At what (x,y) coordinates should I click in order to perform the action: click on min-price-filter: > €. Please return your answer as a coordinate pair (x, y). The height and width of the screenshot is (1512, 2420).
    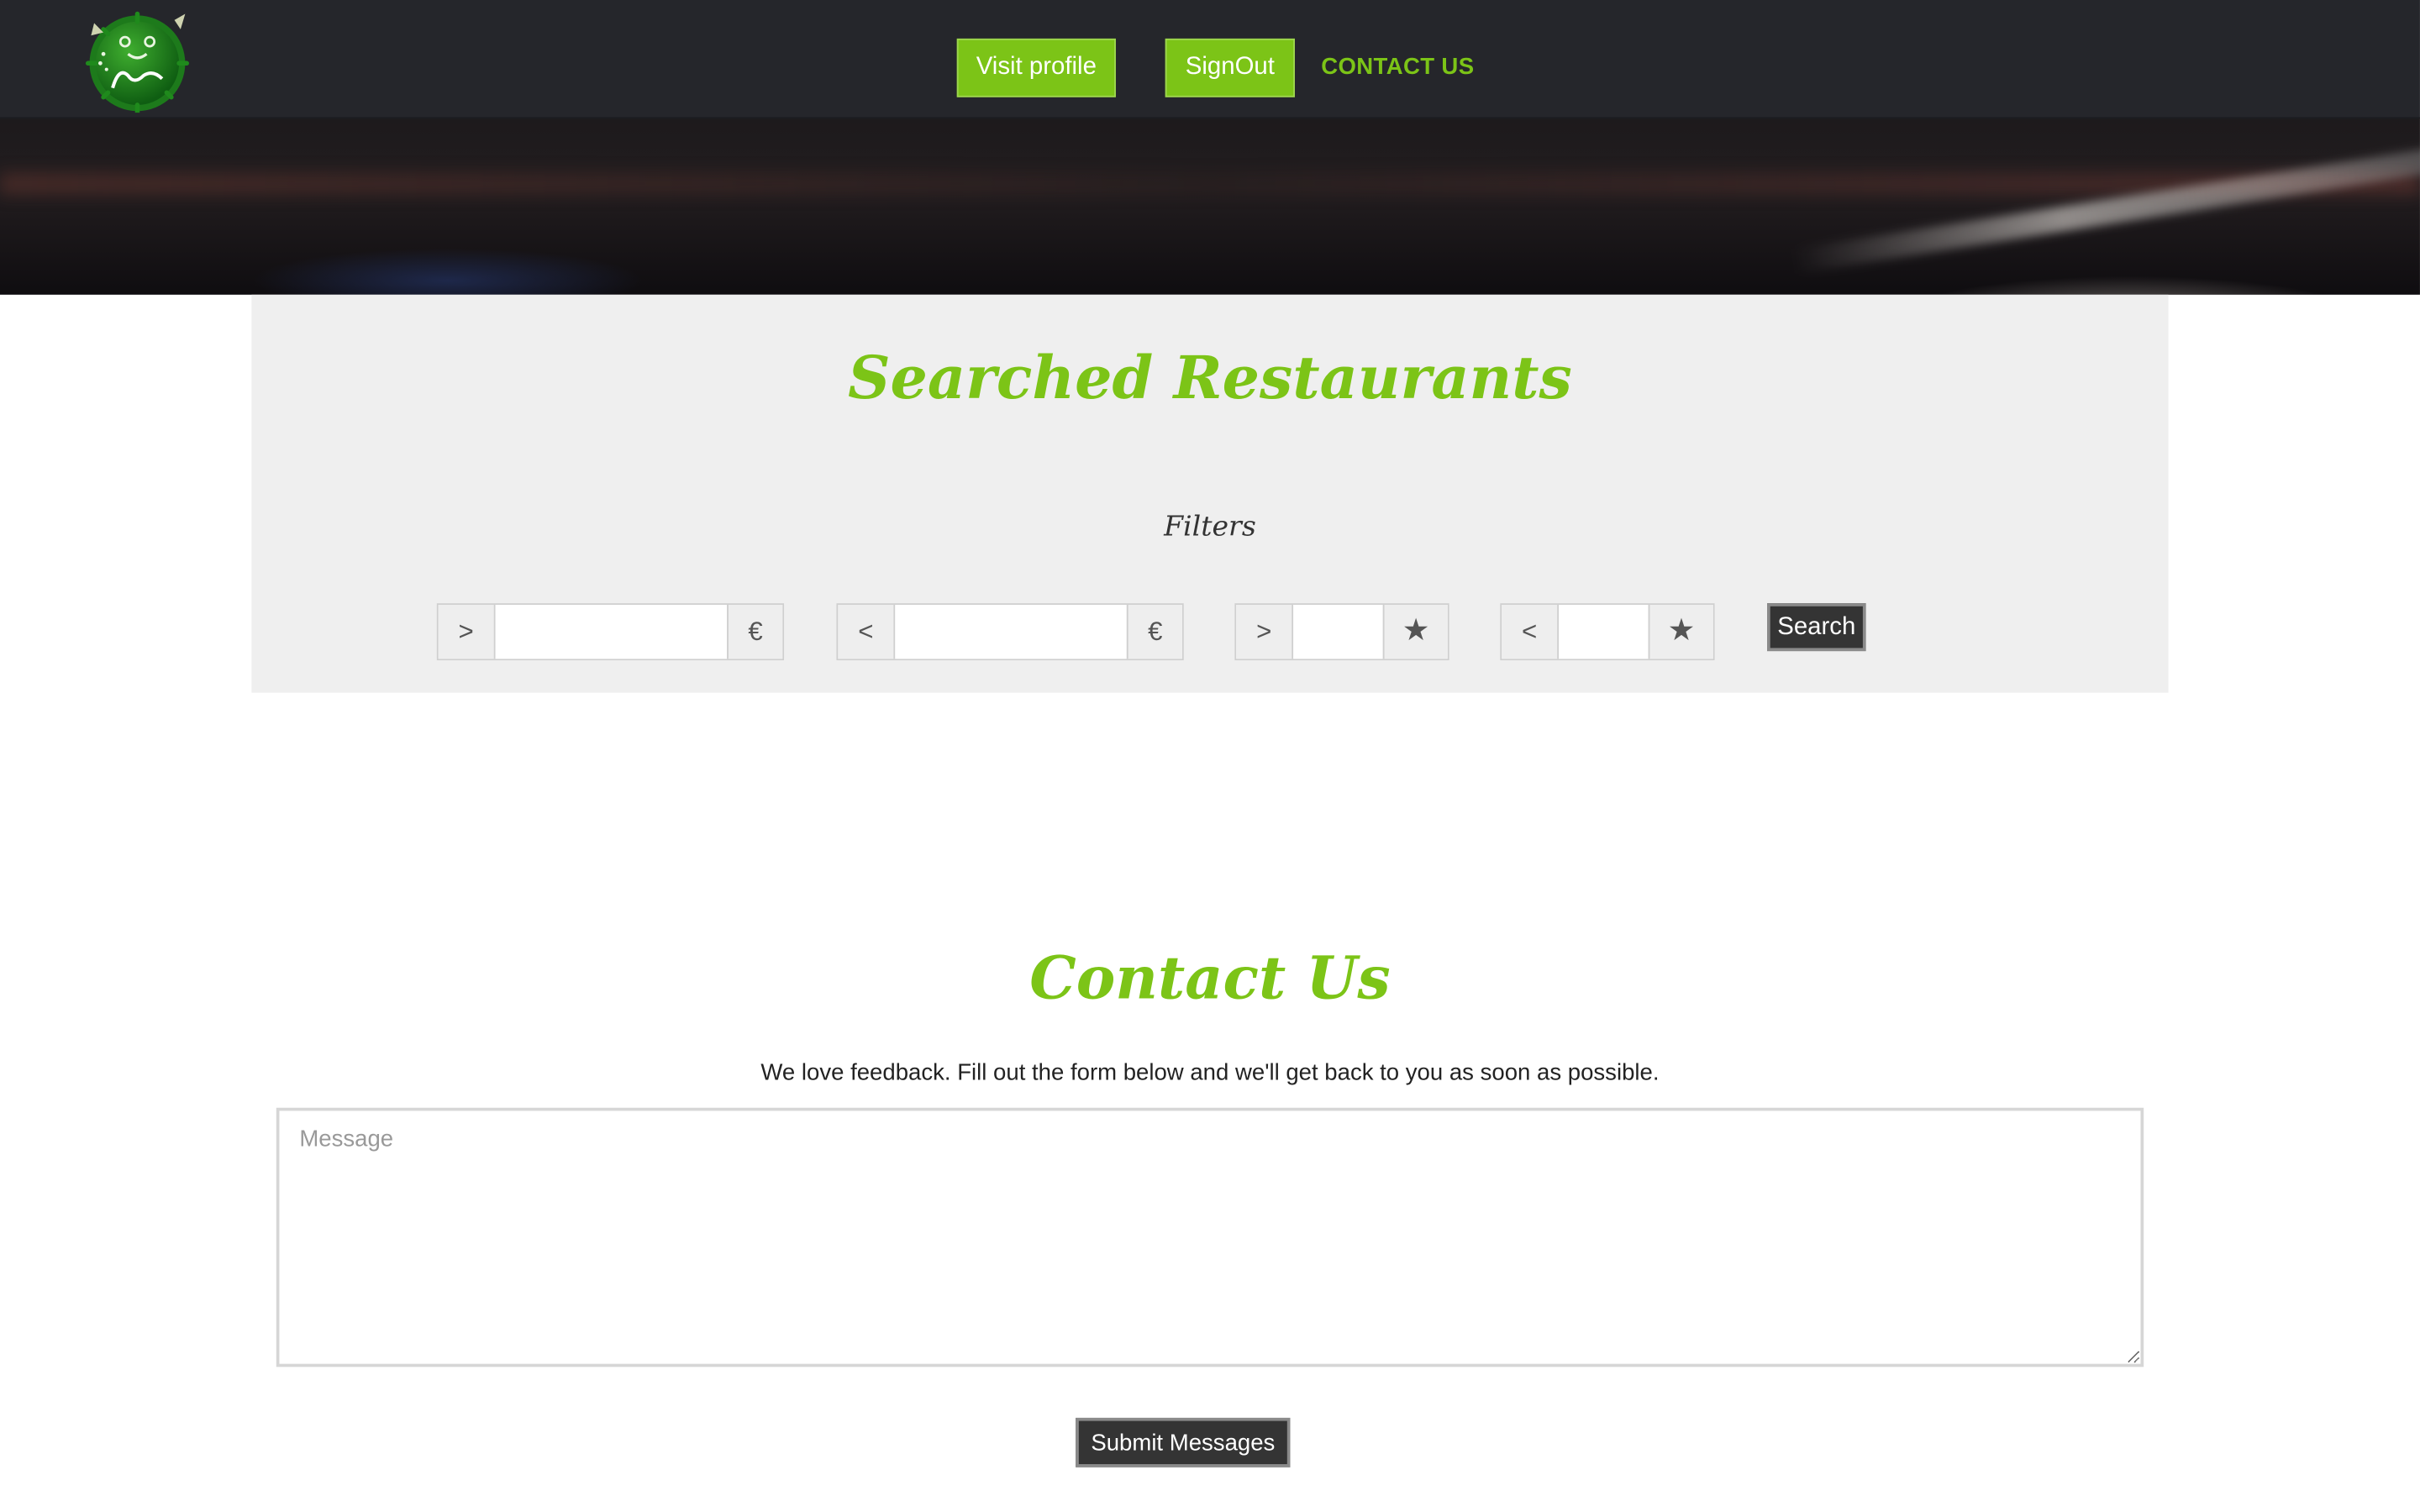
    Looking at the image, I should click on (611, 632).